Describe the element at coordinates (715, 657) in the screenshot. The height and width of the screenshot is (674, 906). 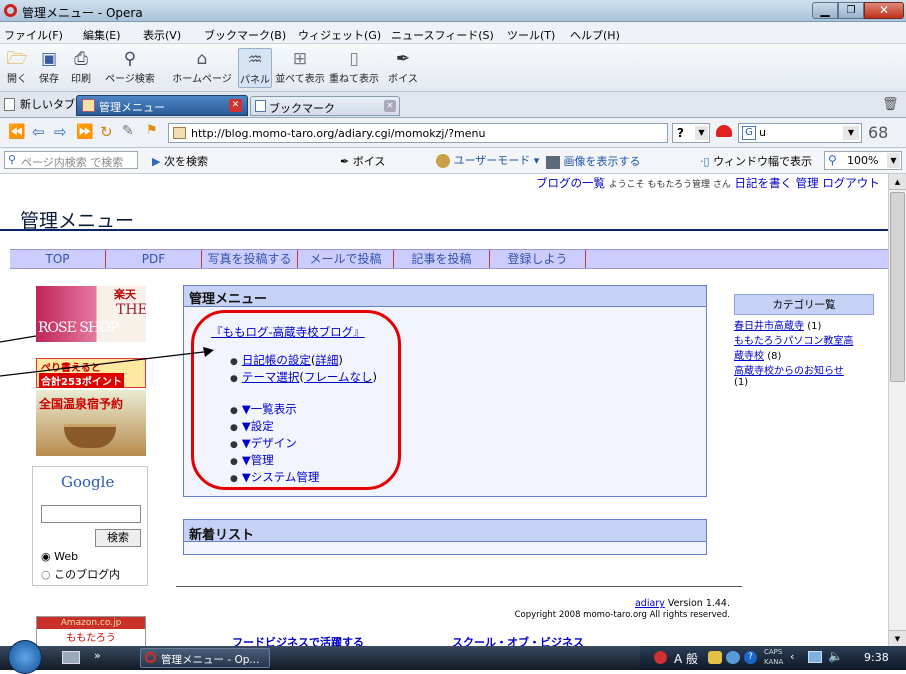
I see `ime-tool-icon` at that location.